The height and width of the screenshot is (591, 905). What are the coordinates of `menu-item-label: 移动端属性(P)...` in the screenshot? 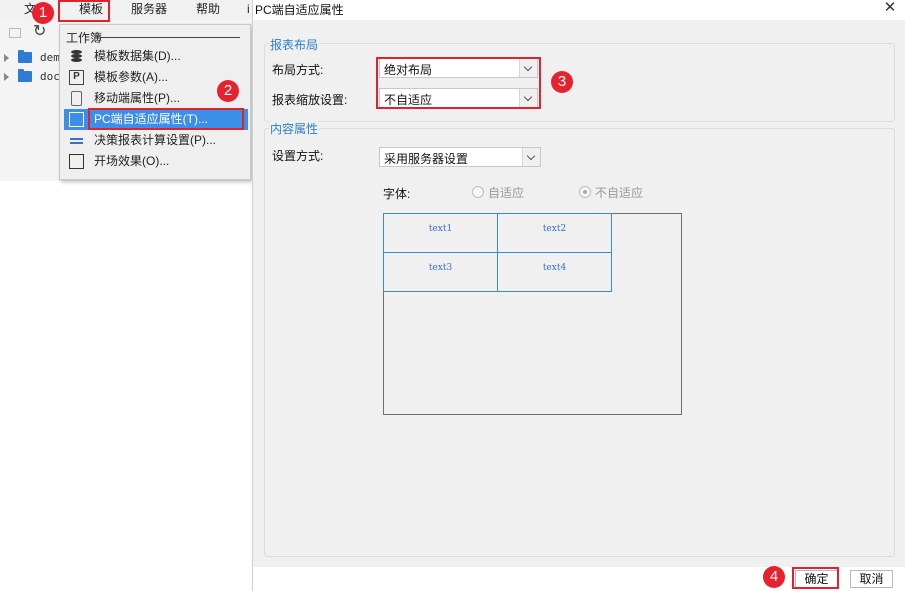 It's located at (137, 98).